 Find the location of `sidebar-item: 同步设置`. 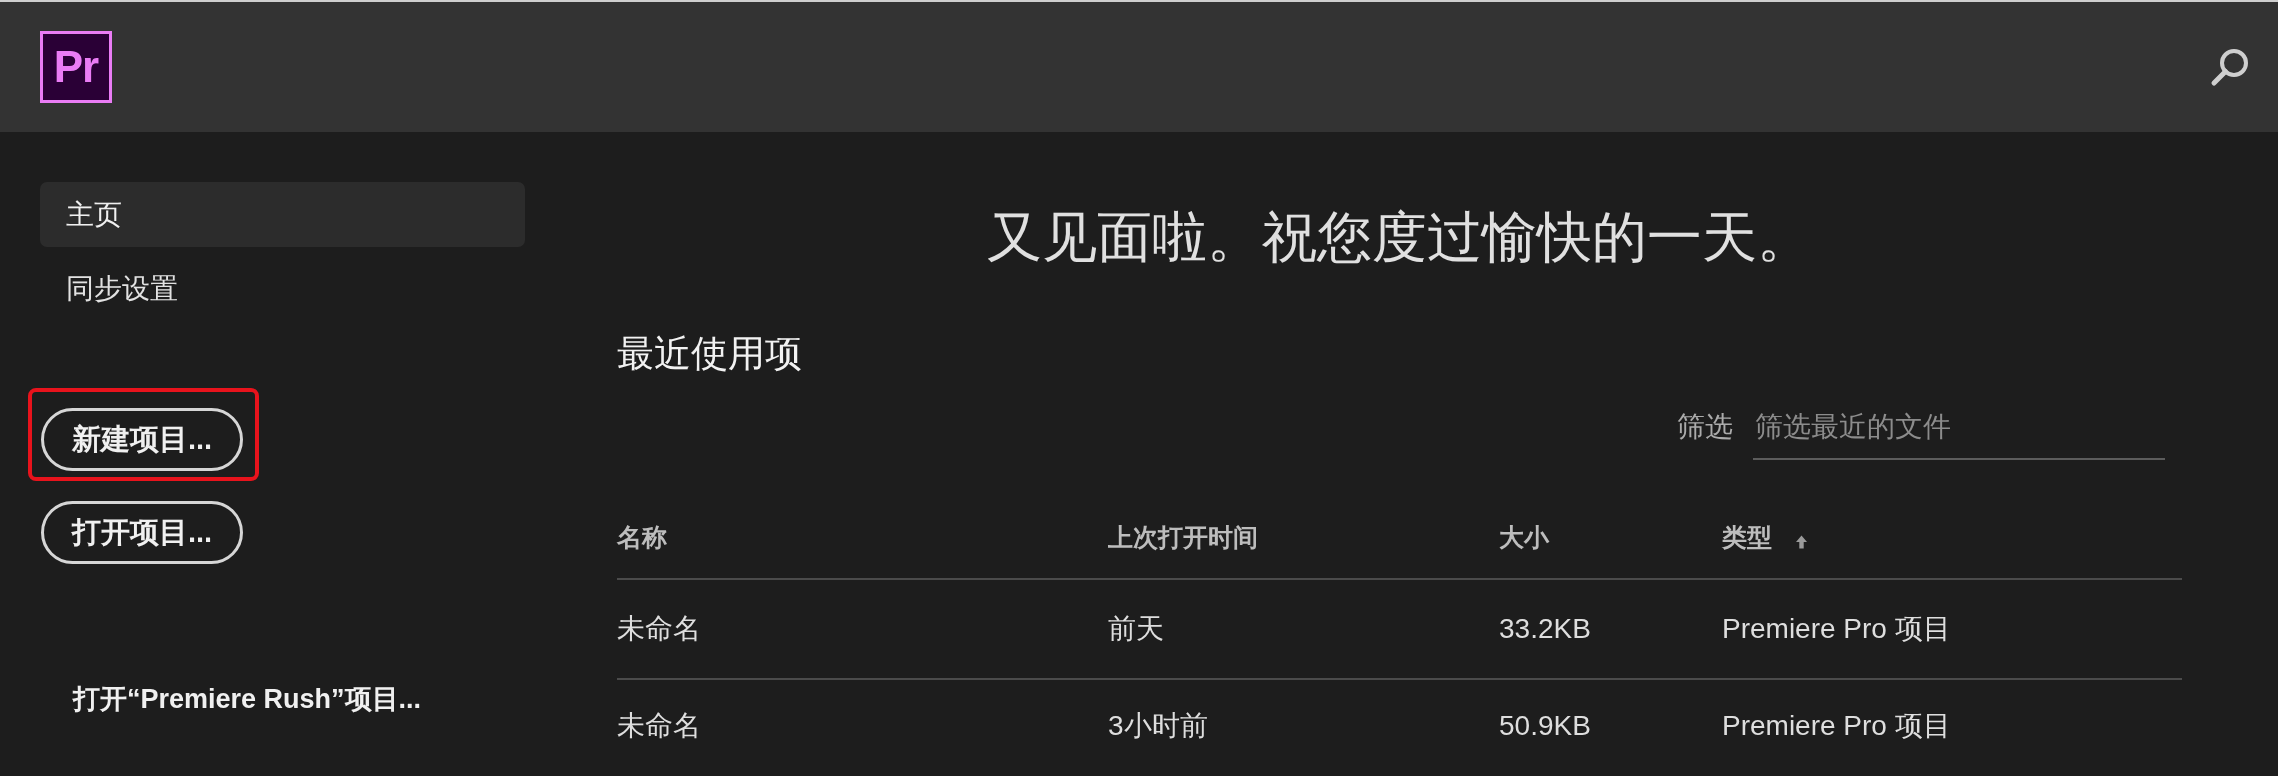

sidebar-item: 同步设置 is located at coordinates (282, 288).